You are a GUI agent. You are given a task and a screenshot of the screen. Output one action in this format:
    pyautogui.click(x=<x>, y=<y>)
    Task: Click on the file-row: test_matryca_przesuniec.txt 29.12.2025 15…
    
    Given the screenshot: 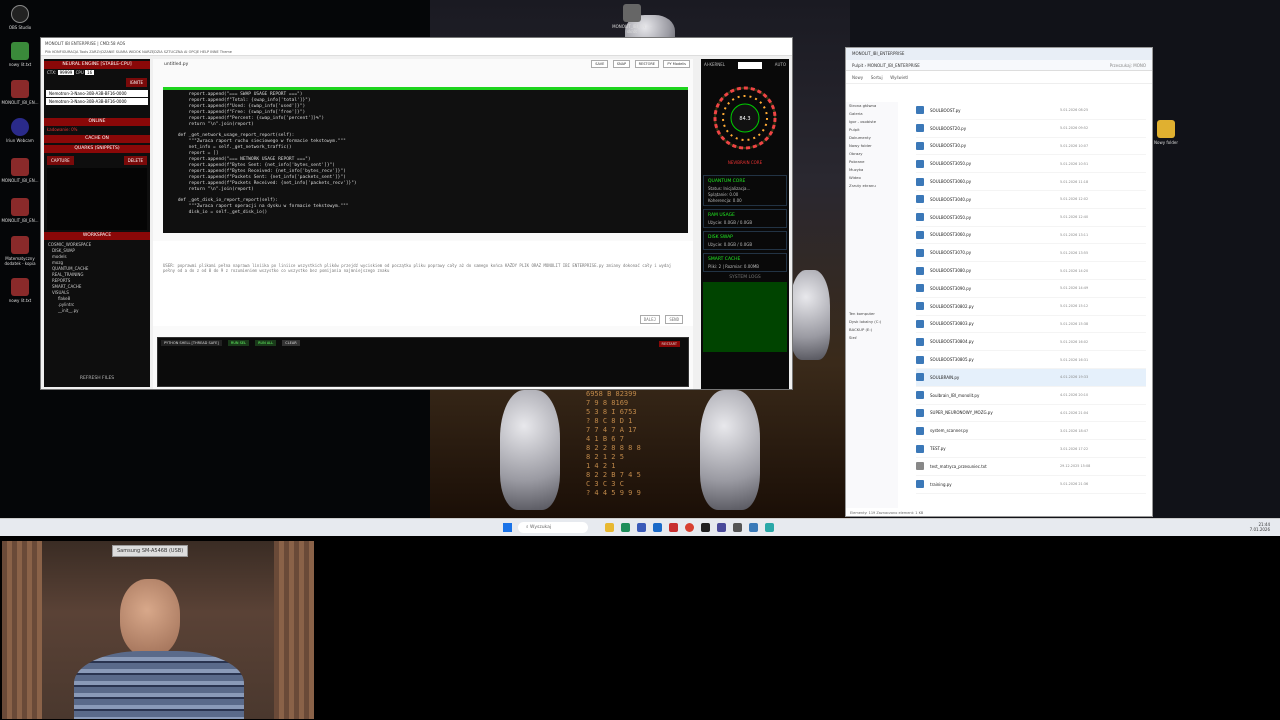 What is the action you would take?
    pyautogui.click(x=1031, y=467)
    